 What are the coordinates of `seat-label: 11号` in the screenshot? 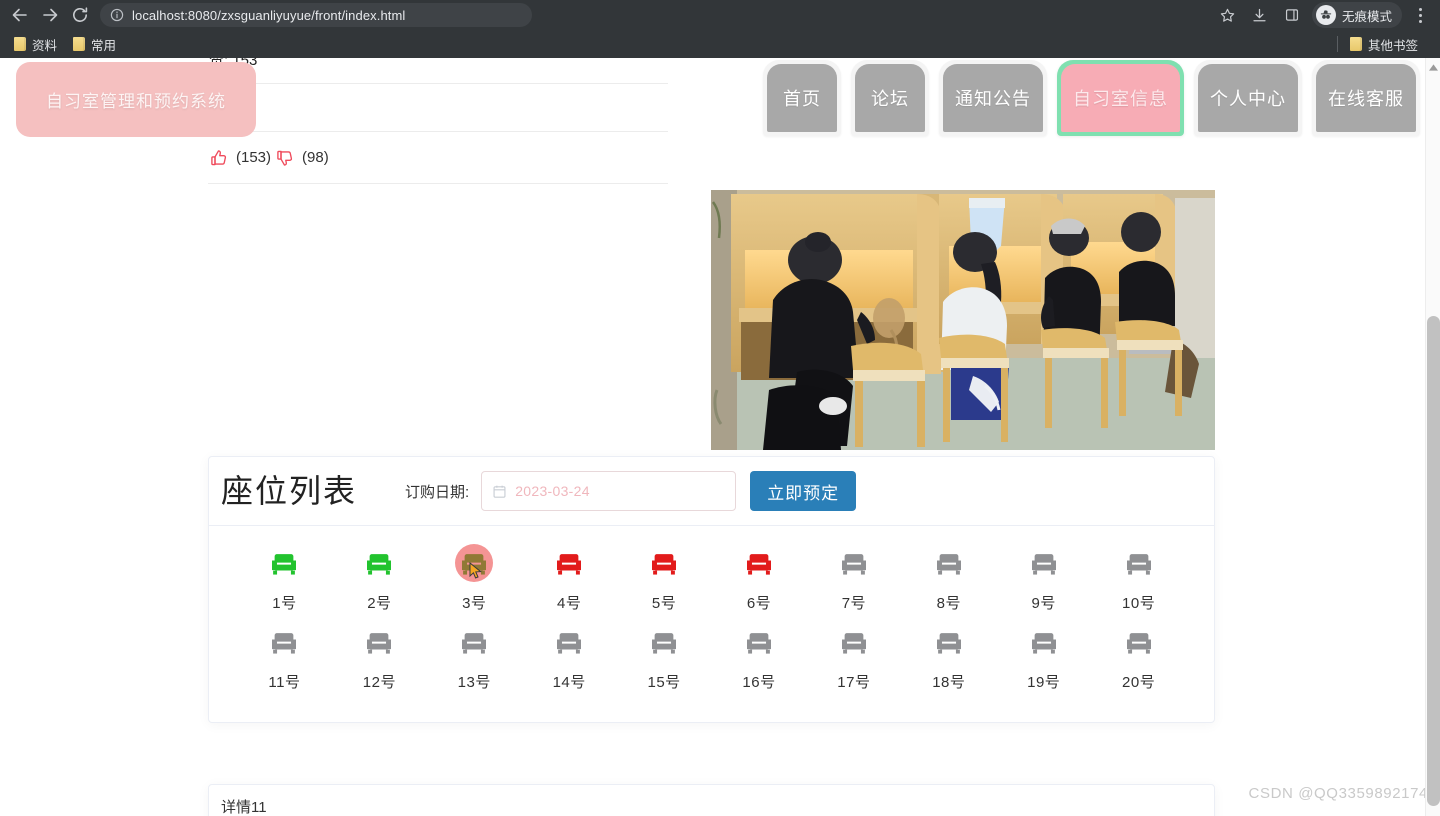 It's located at (284, 682).